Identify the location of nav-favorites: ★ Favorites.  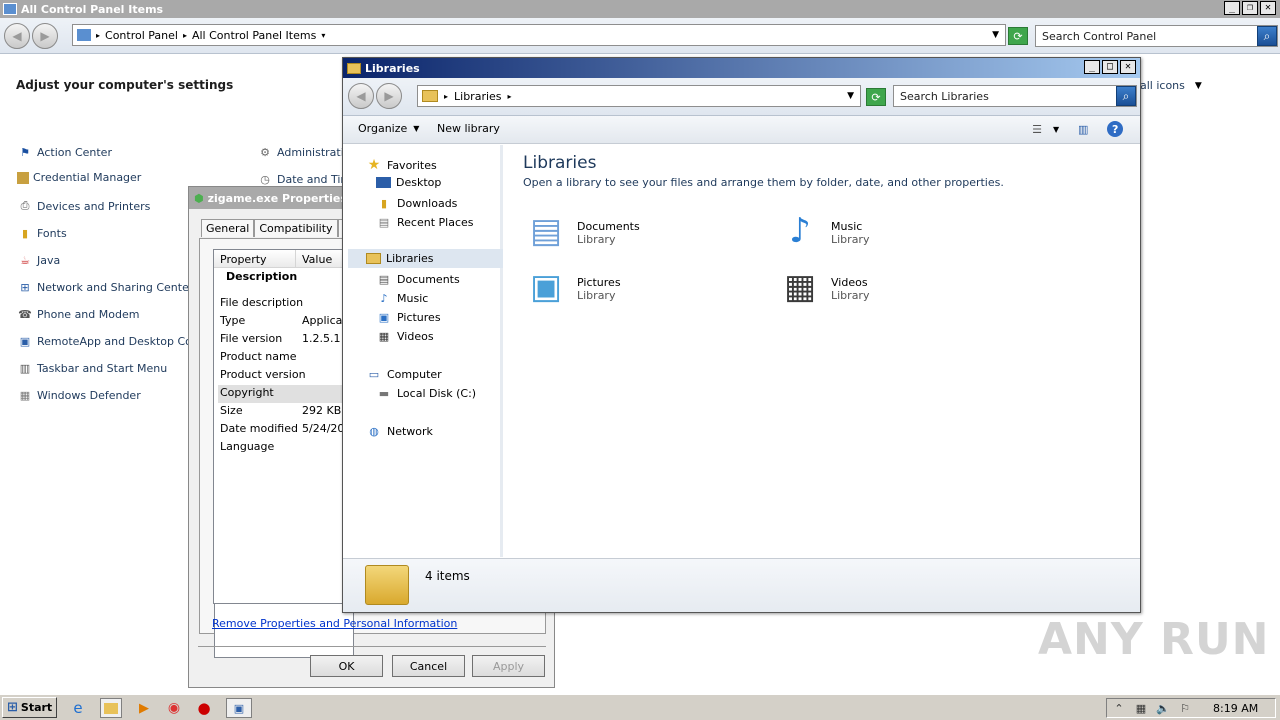
(401, 165).